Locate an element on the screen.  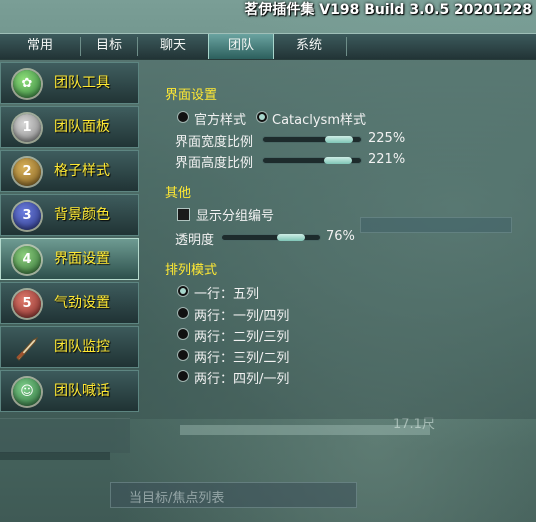
tab-chat: 聊天 is located at coordinates (173, 46).